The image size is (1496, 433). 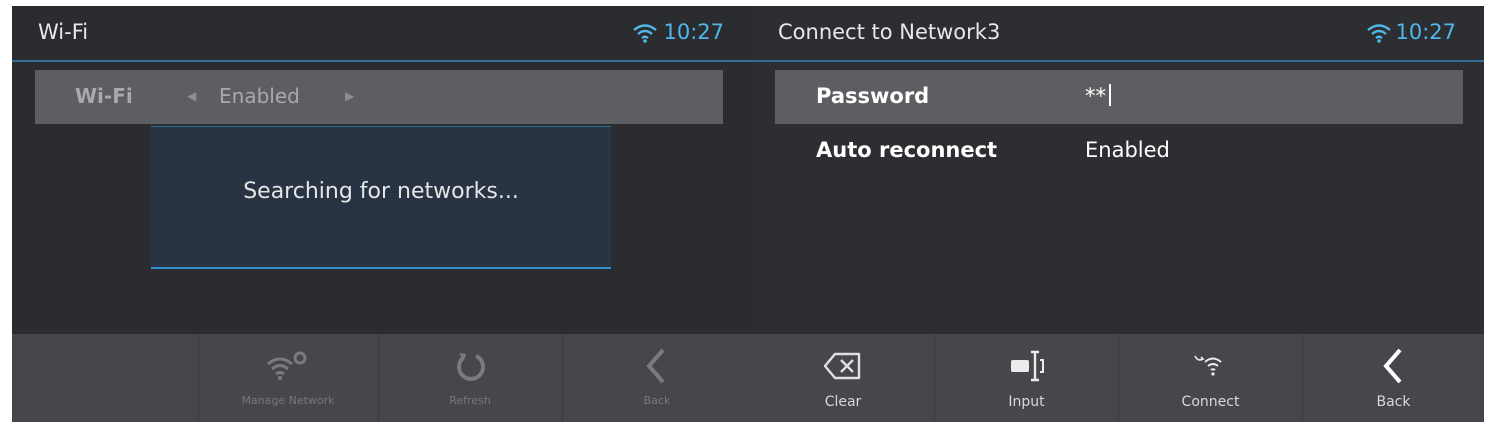 What do you see at coordinates (1118, 34) in the screenshot?
I see `title-bar: Connect to Network3 10:27` at bounding box center [1118, 34].